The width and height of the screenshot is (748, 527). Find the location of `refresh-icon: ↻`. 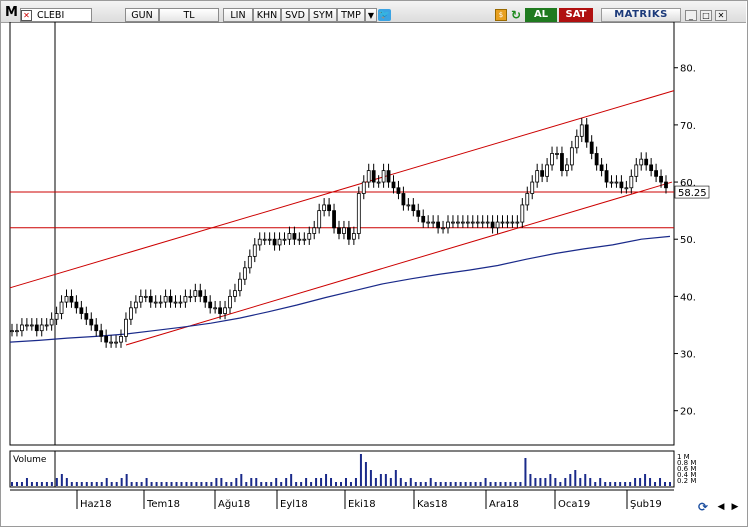

refresh-icon: ↻ is located at coordinates (516, 15).